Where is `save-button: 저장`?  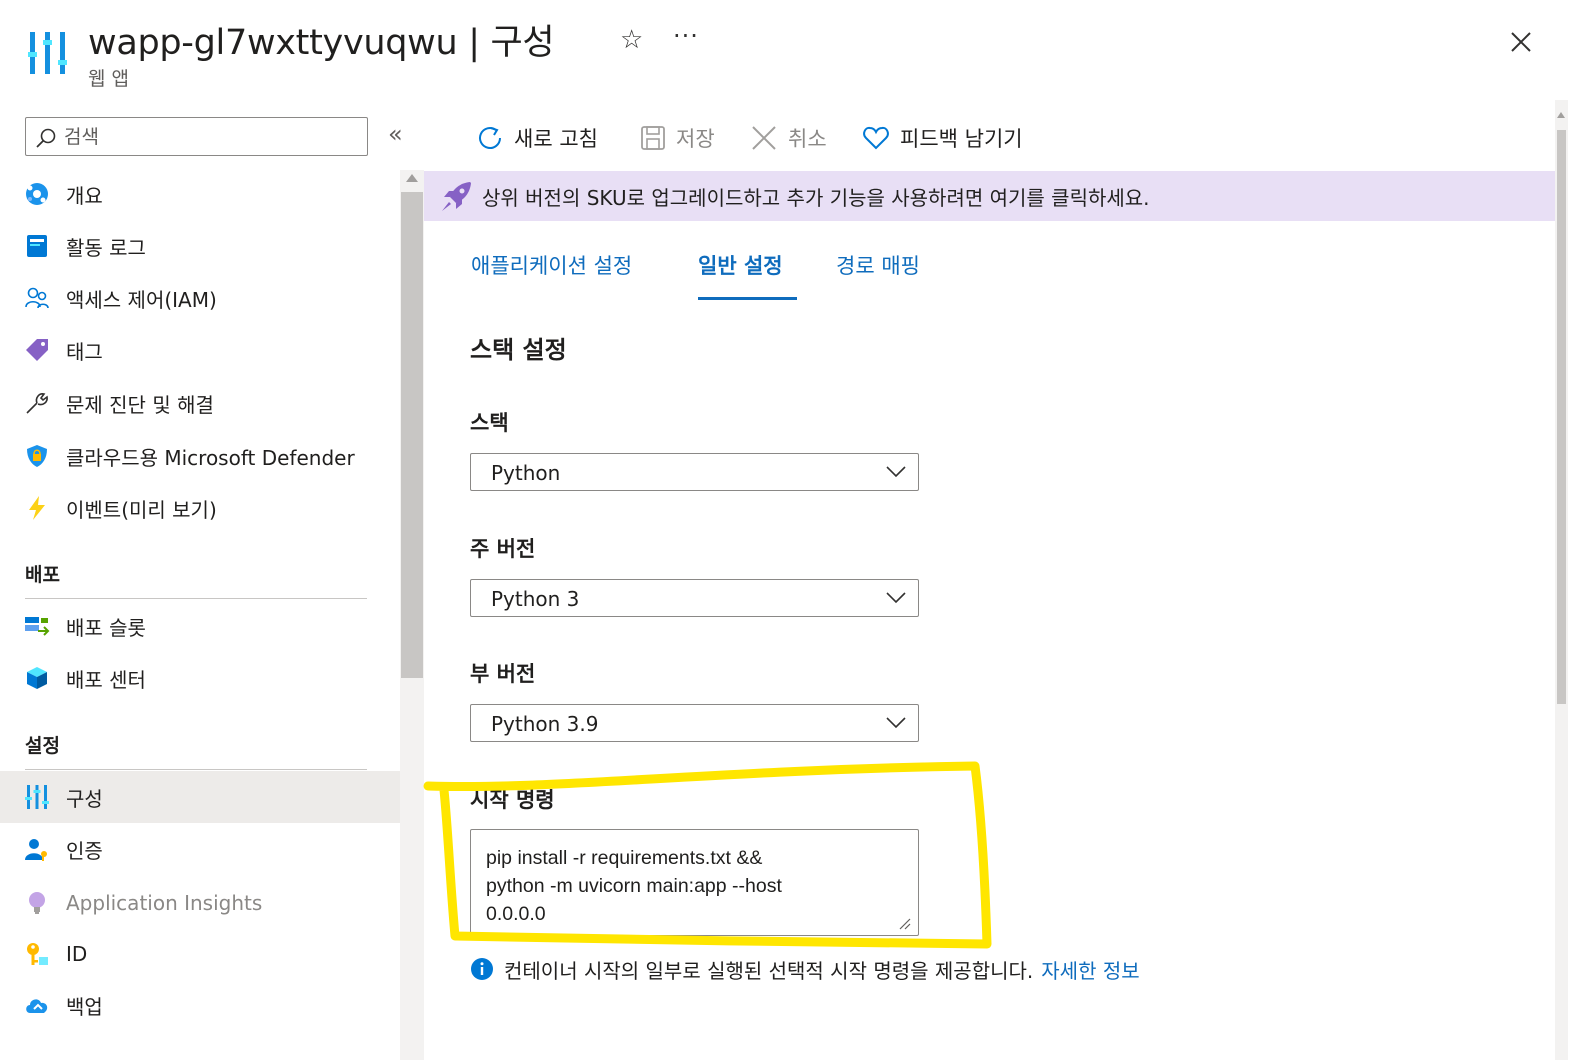 save-button: 저장 is located at coordinates (677, 138).